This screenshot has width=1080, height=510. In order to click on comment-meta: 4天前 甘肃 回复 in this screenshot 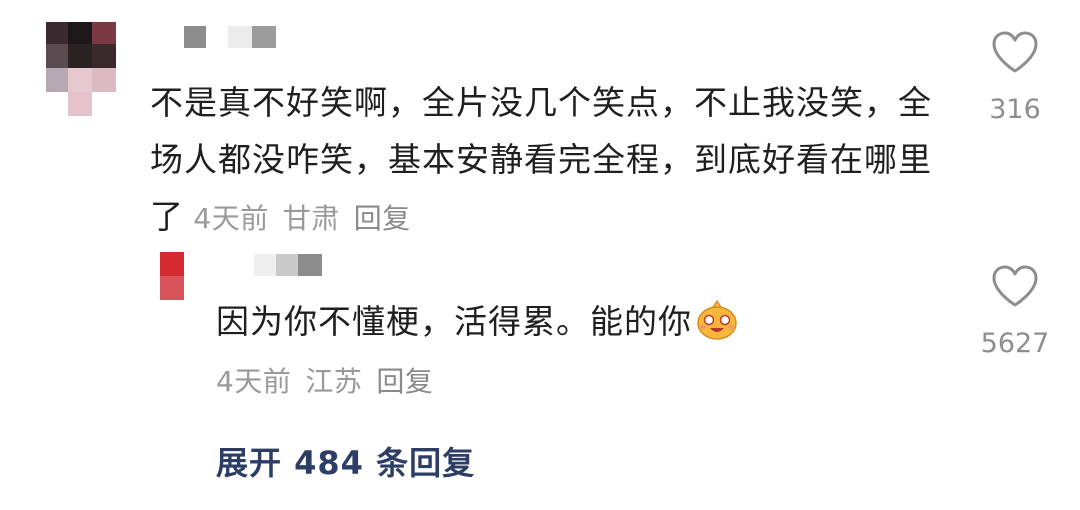, I will do `click(304, 218)`.